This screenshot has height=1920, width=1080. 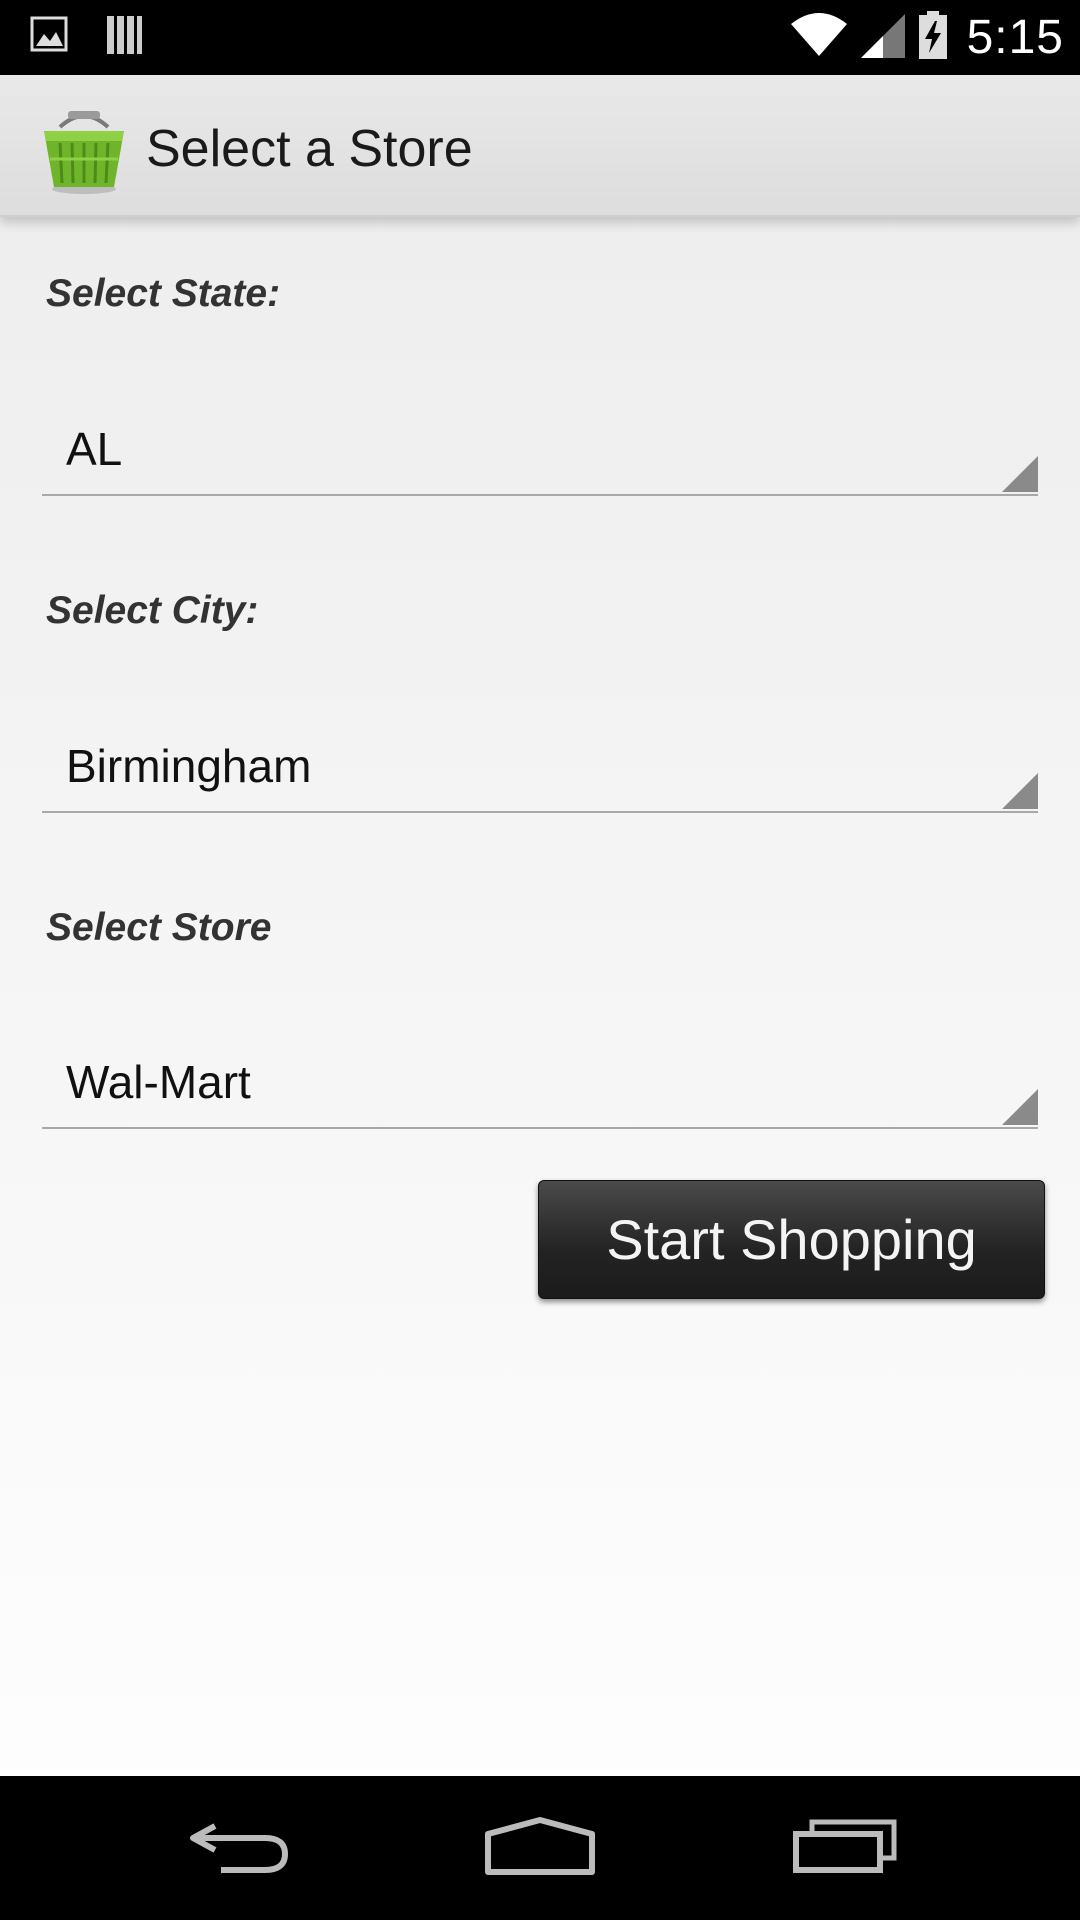 What do you see at coordinates (819, 37) in the screenshot?
I see `wifi-icon` at bounding box center [819, 37].